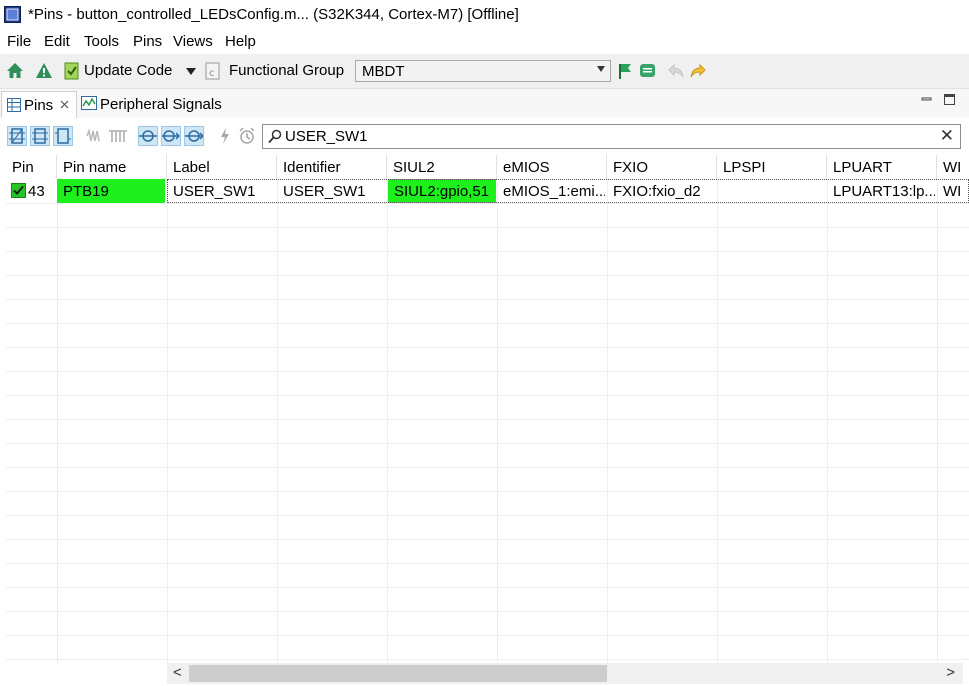  What do you see at coordinates (611, 136) in the screenshot?
I see `search-field: USER_SW1 ✕` at bounding box center [611, 136].